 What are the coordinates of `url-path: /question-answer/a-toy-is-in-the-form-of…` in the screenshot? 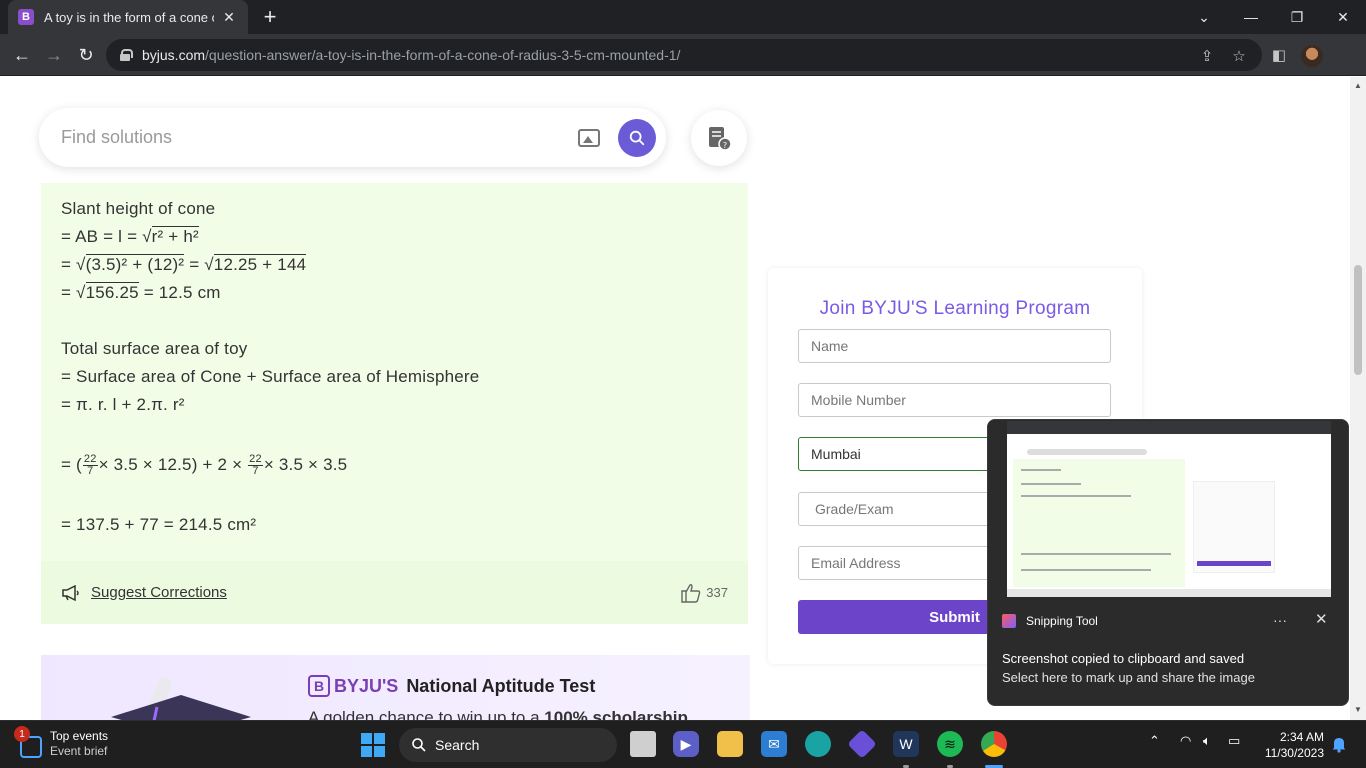 It's located at (443, 55).